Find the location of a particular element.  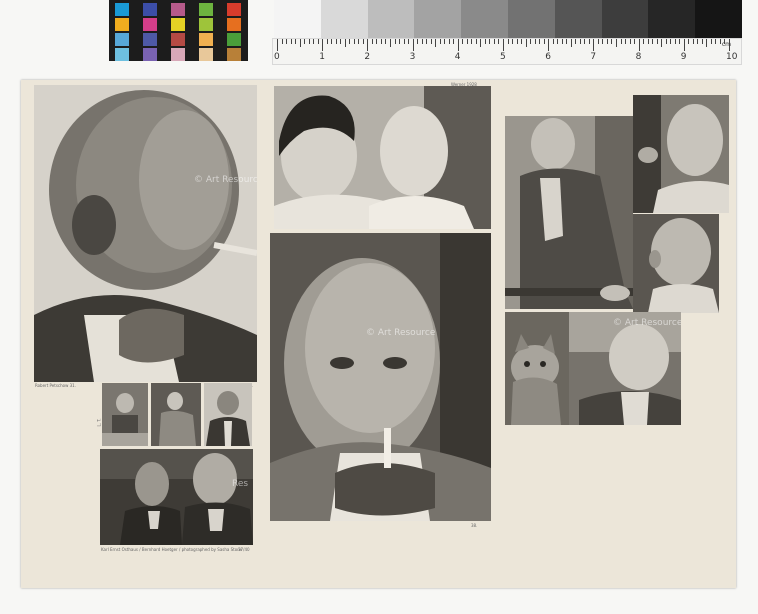

photo-back-of-head is located at coordinates (676, 263).